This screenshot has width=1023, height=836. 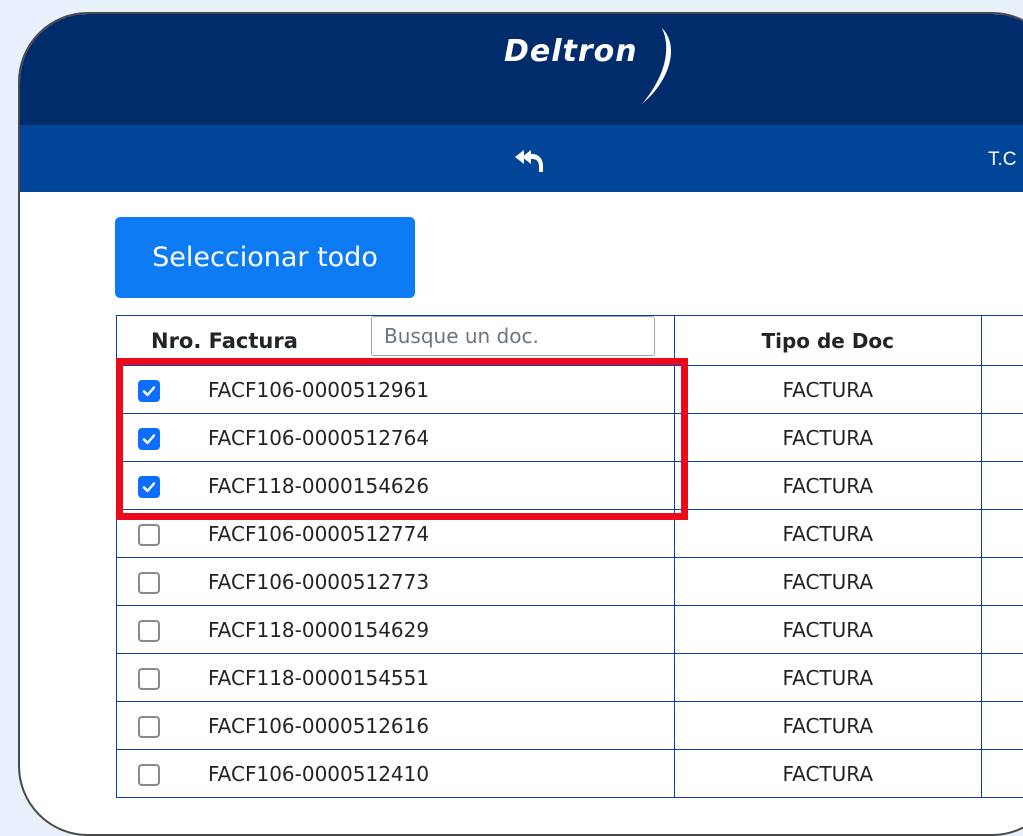 I want to click on table-row: FACF106-0000512410 FACTURA, so click(x=570, y=774).